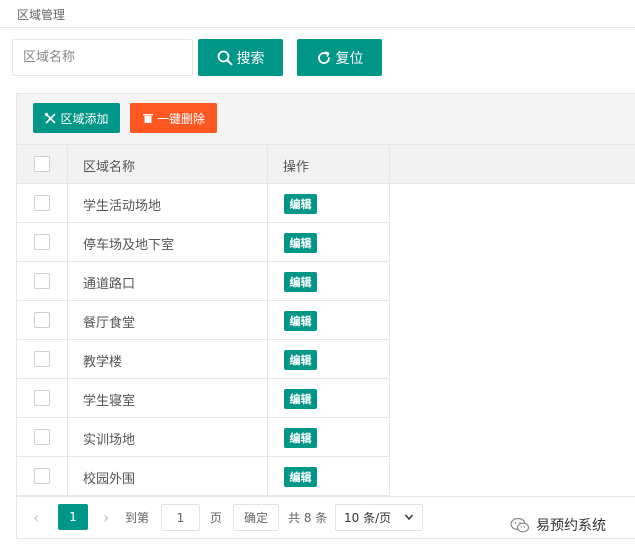 This screenshot has height=556, width=635. I want to click on total-count: 共 8 条, so click(308, 518).